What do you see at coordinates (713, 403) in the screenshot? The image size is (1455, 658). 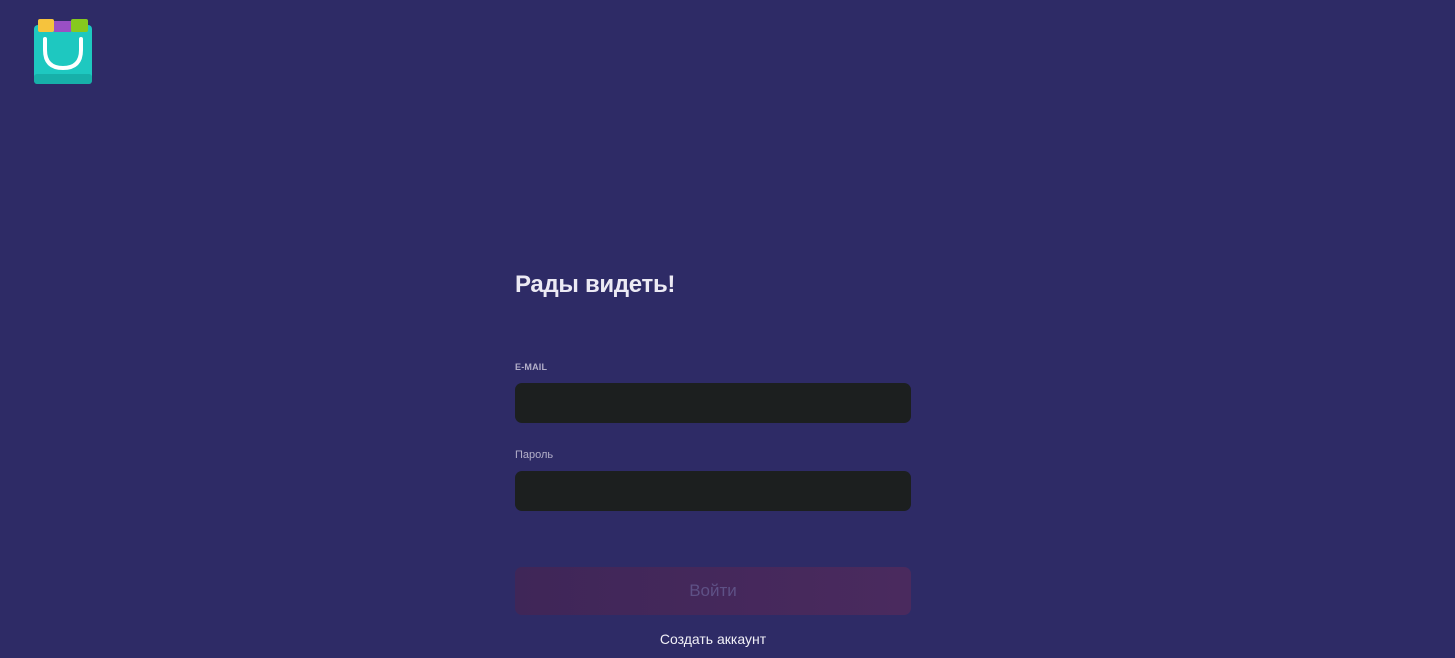 I see `email-field` at bounding box center [713, 403].